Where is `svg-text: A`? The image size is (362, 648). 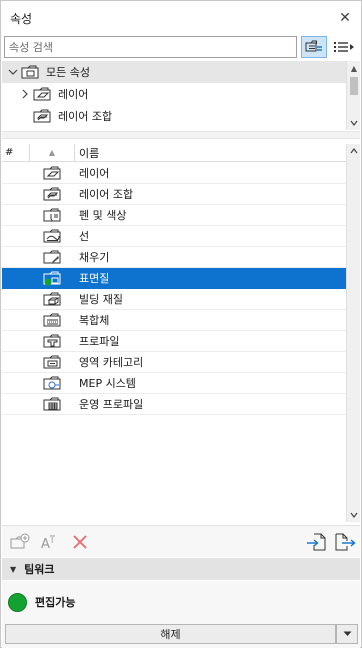
svg-text: A is located at coordinates (45, 544).